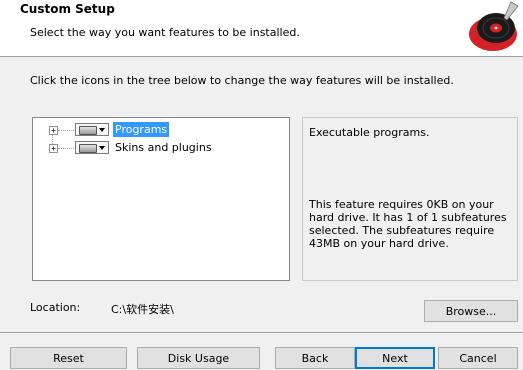  I want to click on feature-description: Executable programs., so click(369, 132).